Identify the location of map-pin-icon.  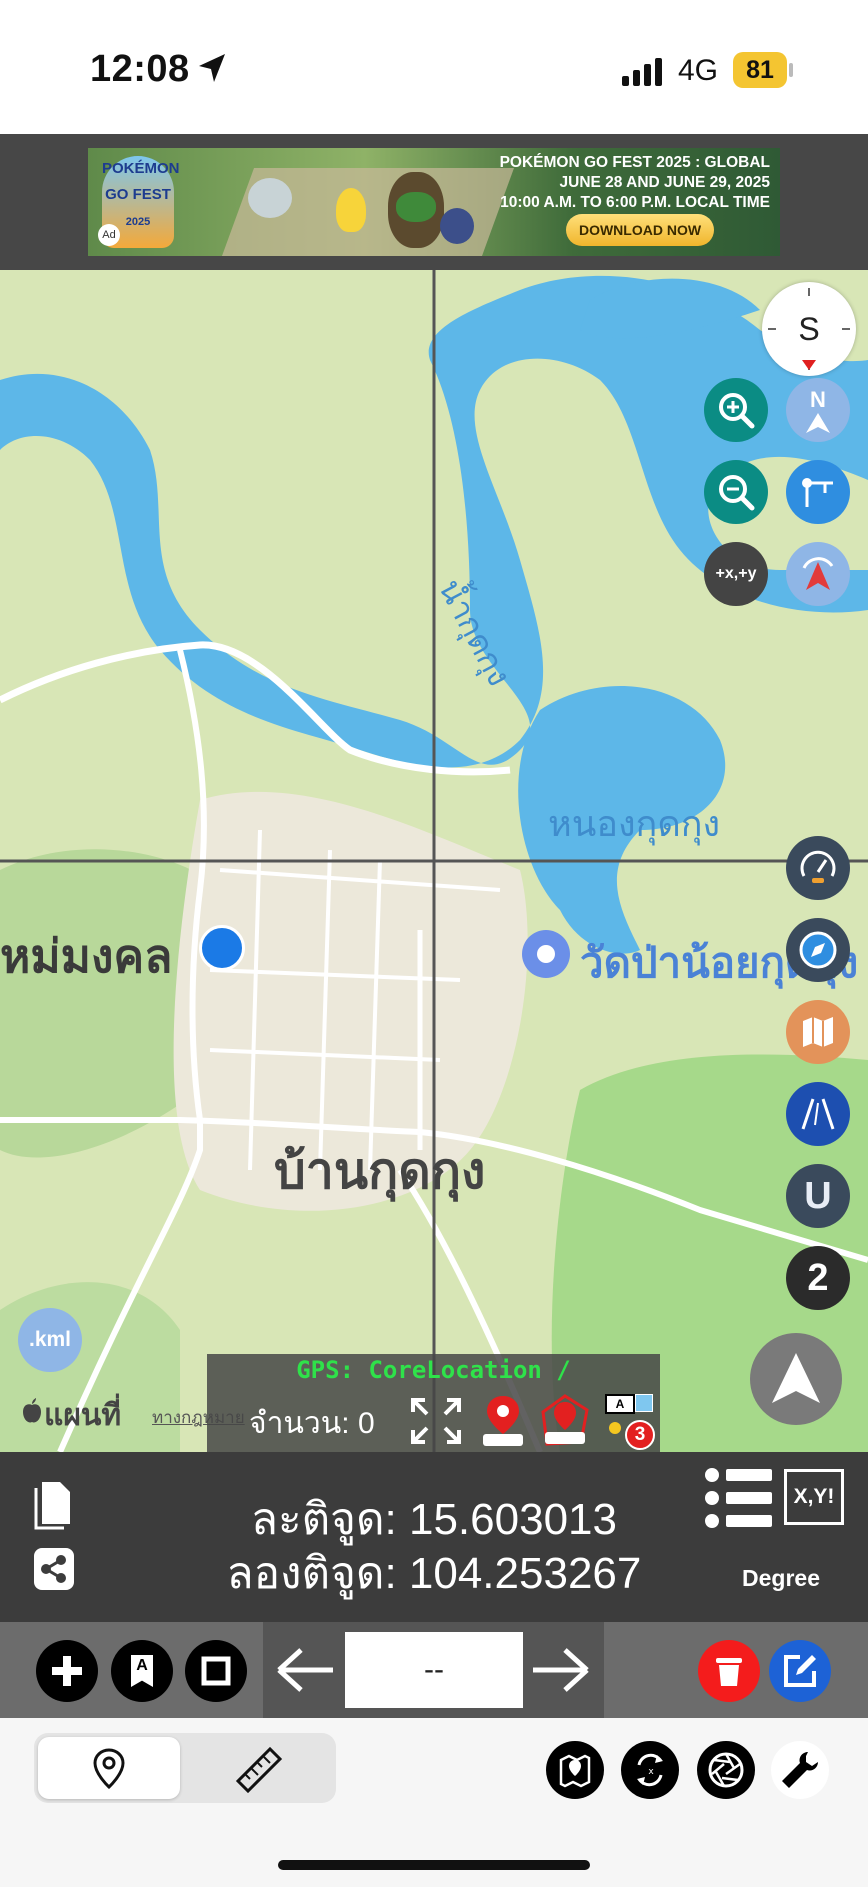
(503, 1421).